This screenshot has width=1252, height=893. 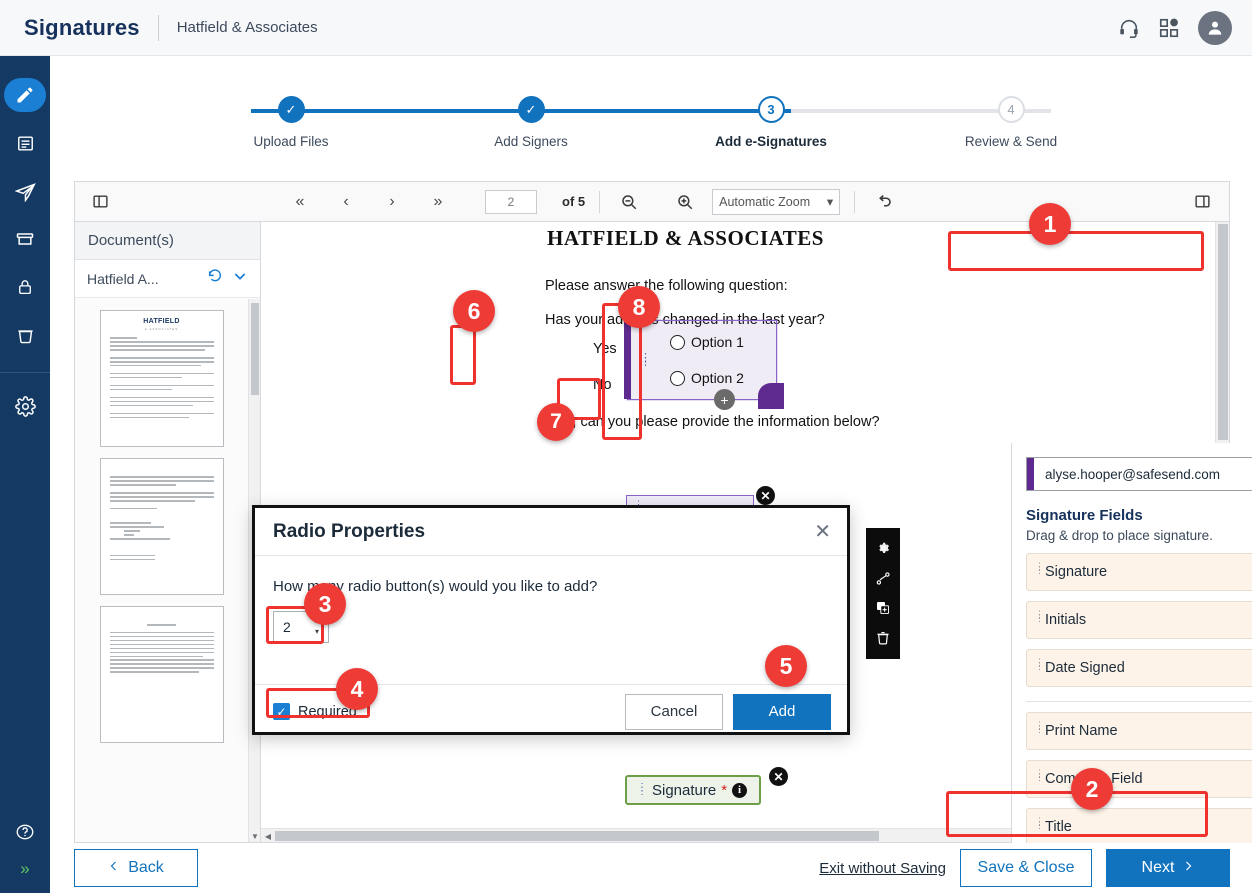 I want to click on field-item-company-field: ⋮⋮ Company Field, so click(x=1139, y=779).